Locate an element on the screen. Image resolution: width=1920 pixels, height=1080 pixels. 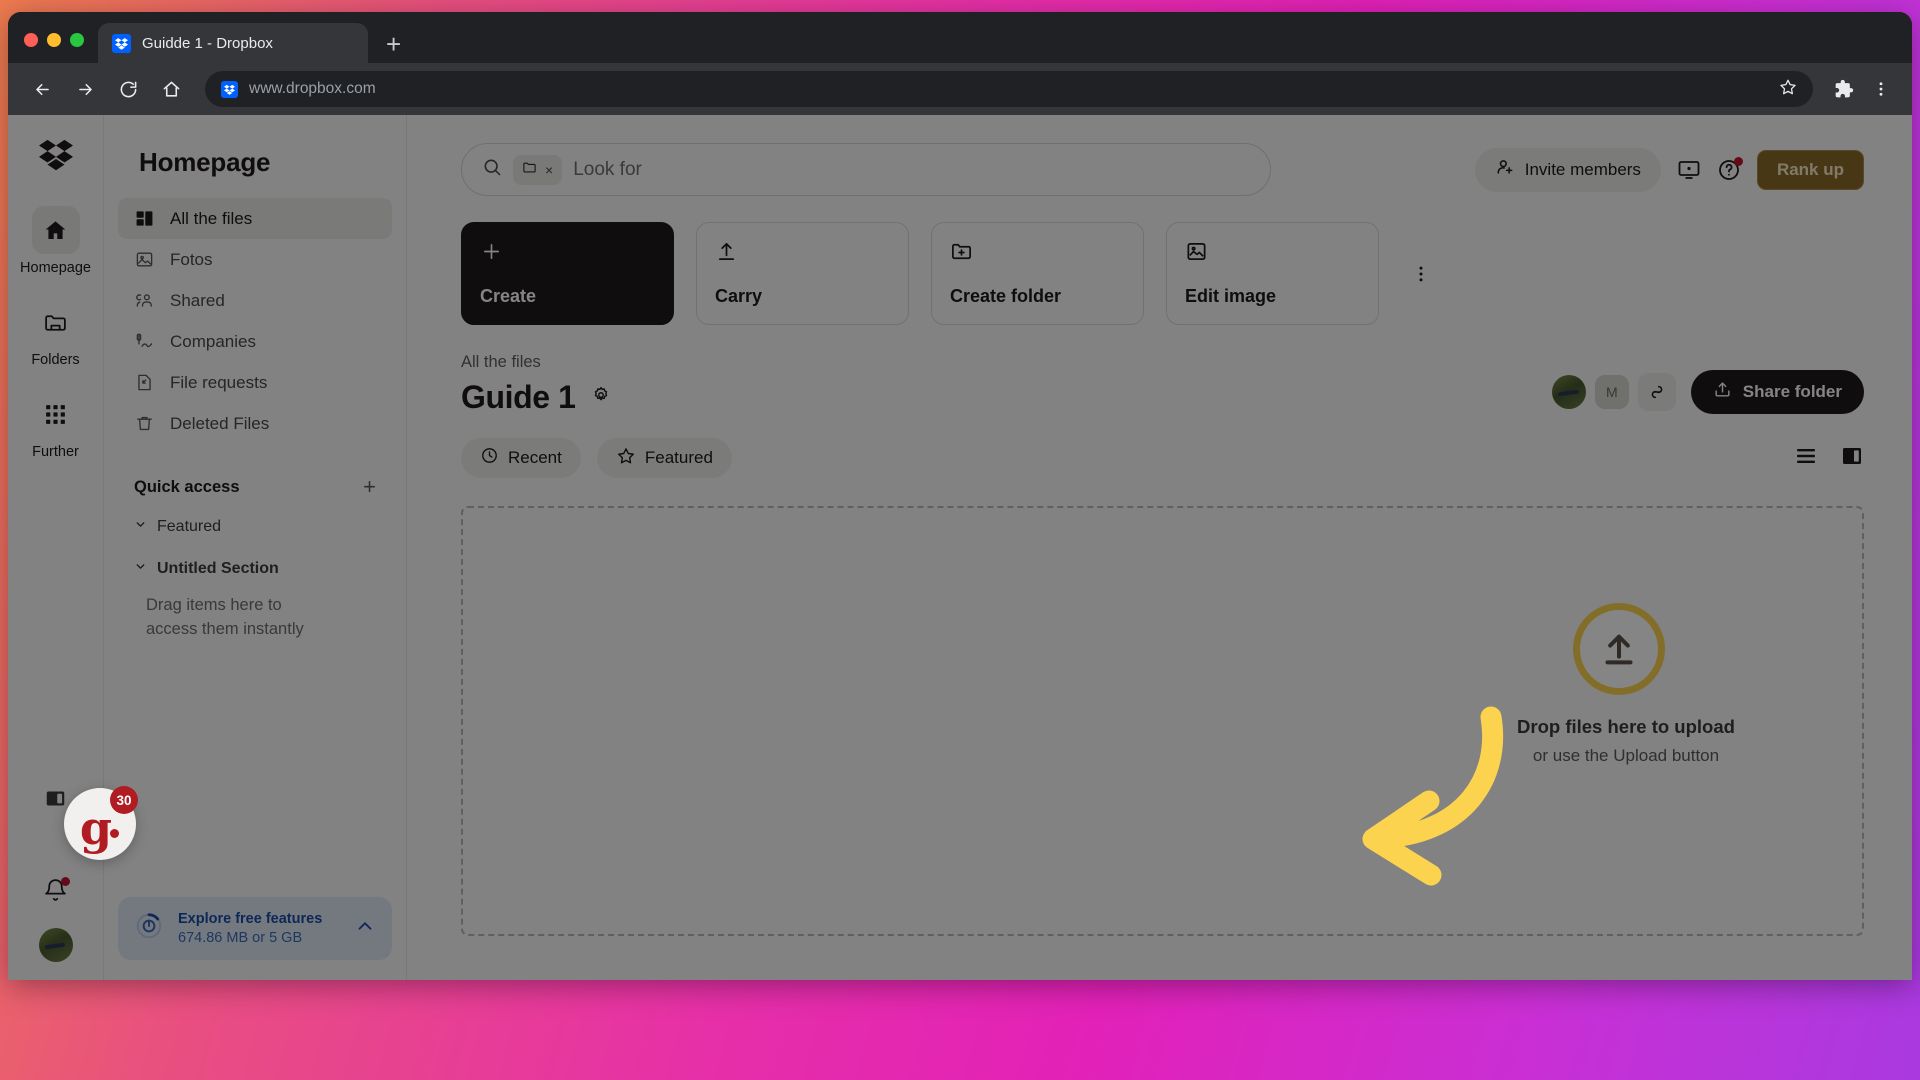
guidde-step-count: 30 is located at coordinates (124, 800).